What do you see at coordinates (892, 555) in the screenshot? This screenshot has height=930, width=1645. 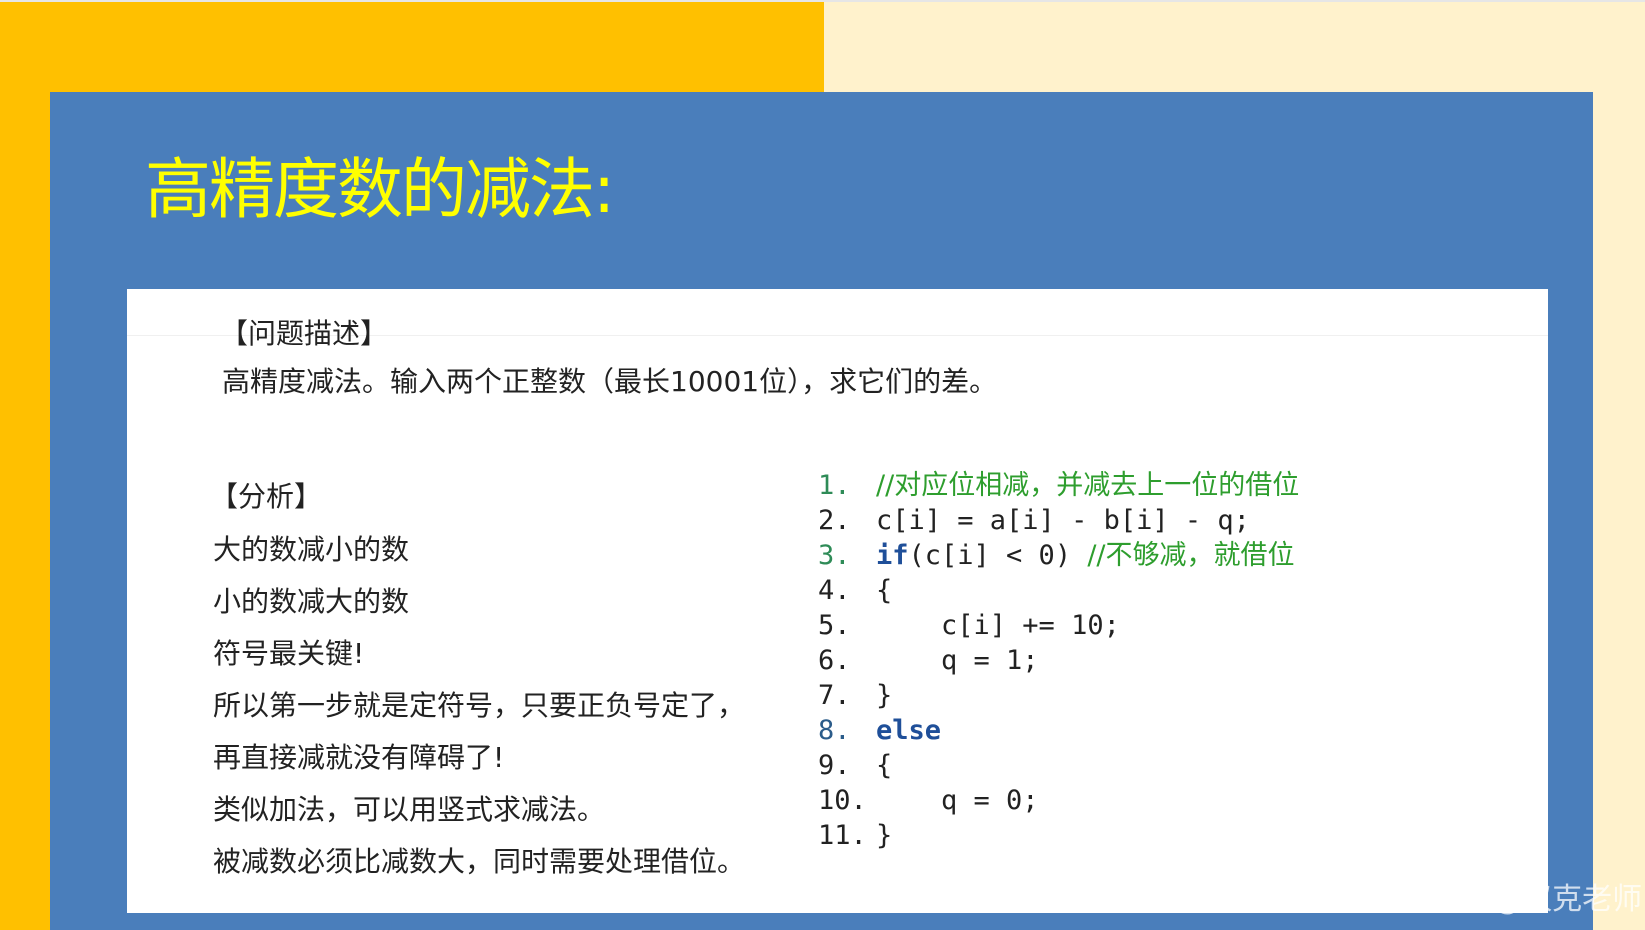 I see `code-keyword: if` at bounding box center [892, 555].